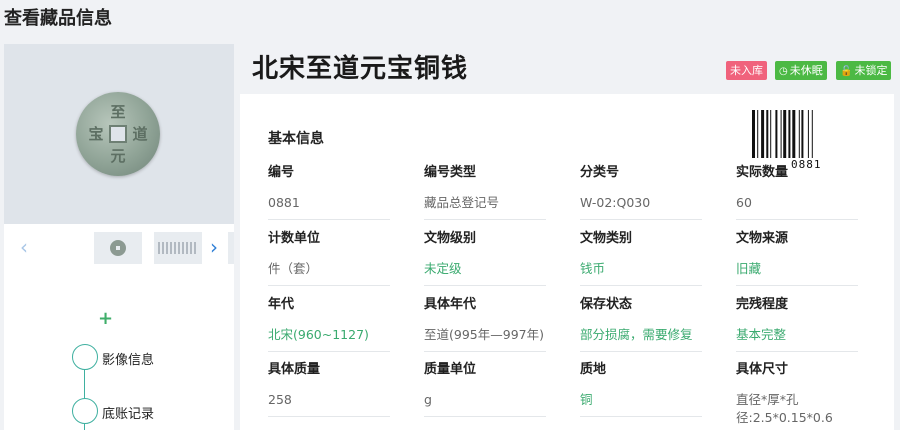 The image size is (900, 430). What do you see at coordinates (485, 258) in the screenshot?
I see `field-relic-grade: 文物级别 未定级` at bounding box center [485, 258].